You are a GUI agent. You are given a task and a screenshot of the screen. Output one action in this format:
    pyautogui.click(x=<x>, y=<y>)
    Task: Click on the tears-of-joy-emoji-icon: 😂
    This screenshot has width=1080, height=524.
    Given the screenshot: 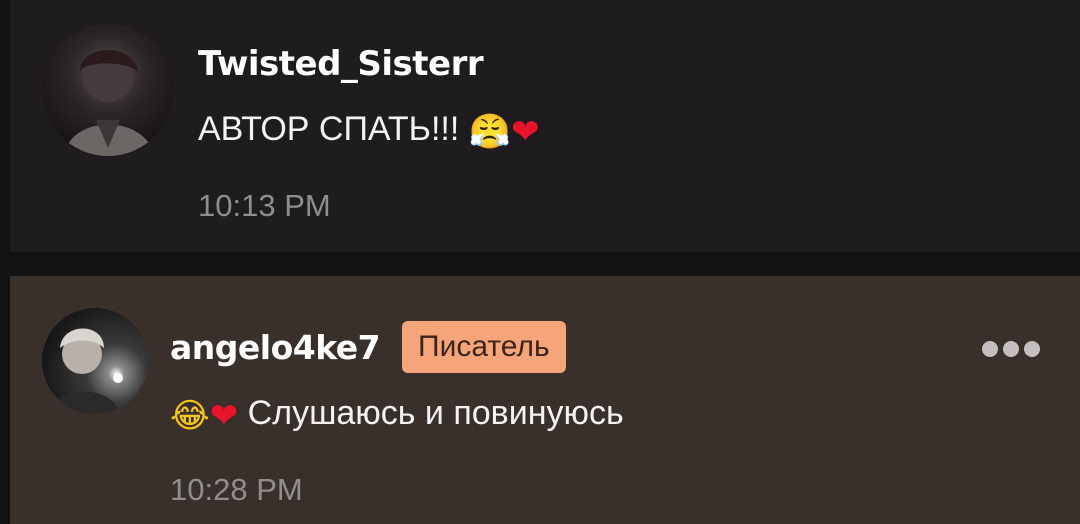 What is the action you would take?
    pyautogui.click(x=190, y=416)
    